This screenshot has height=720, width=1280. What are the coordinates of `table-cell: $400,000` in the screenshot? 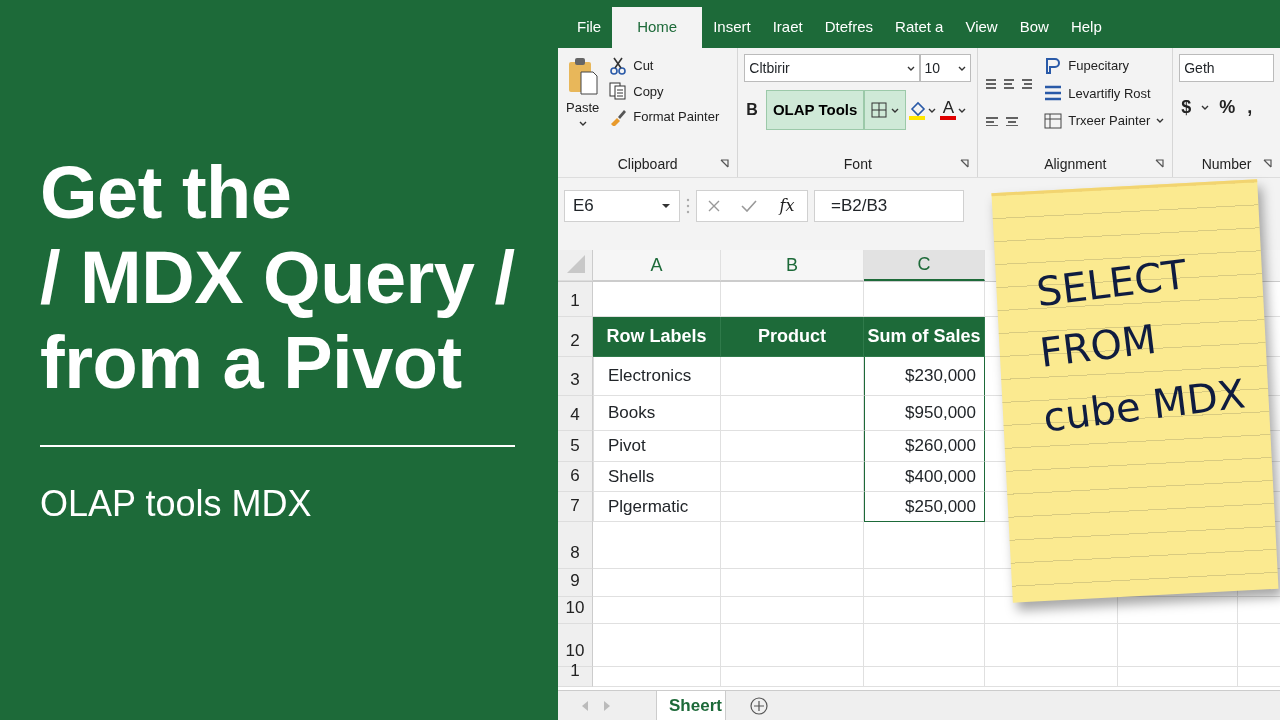 It's located at (924, 477).